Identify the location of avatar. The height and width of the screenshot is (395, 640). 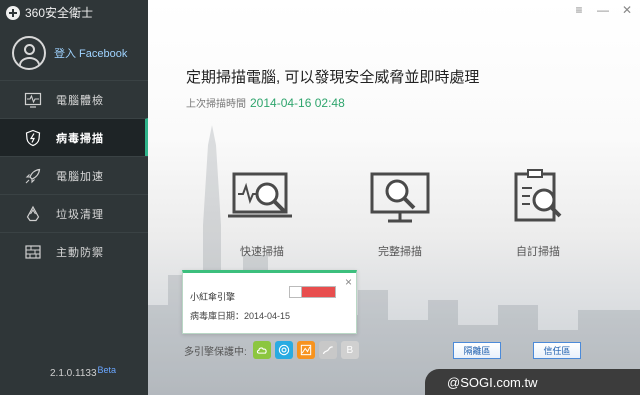
(29, 53).